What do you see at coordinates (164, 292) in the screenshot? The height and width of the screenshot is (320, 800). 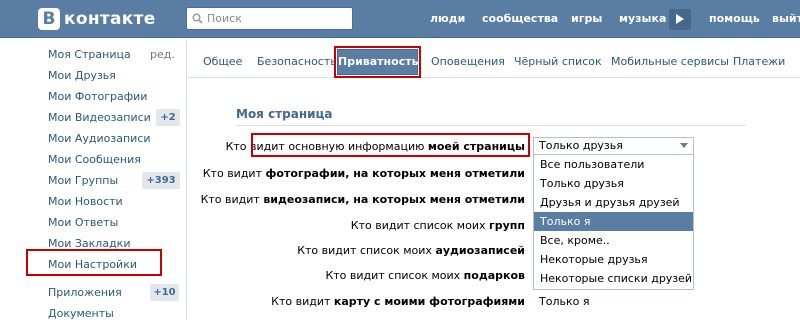 I see `apps-count-badge: +10` at bounding box center [164, 292].